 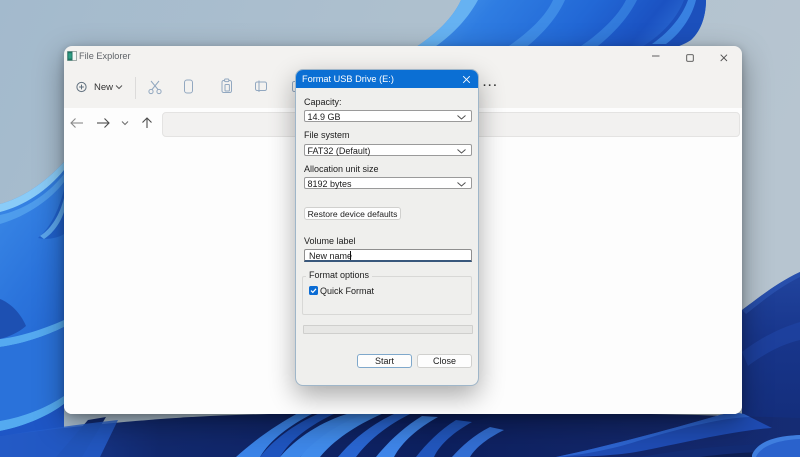 I want to click on svg-text: New, so click(x=103, y=87).